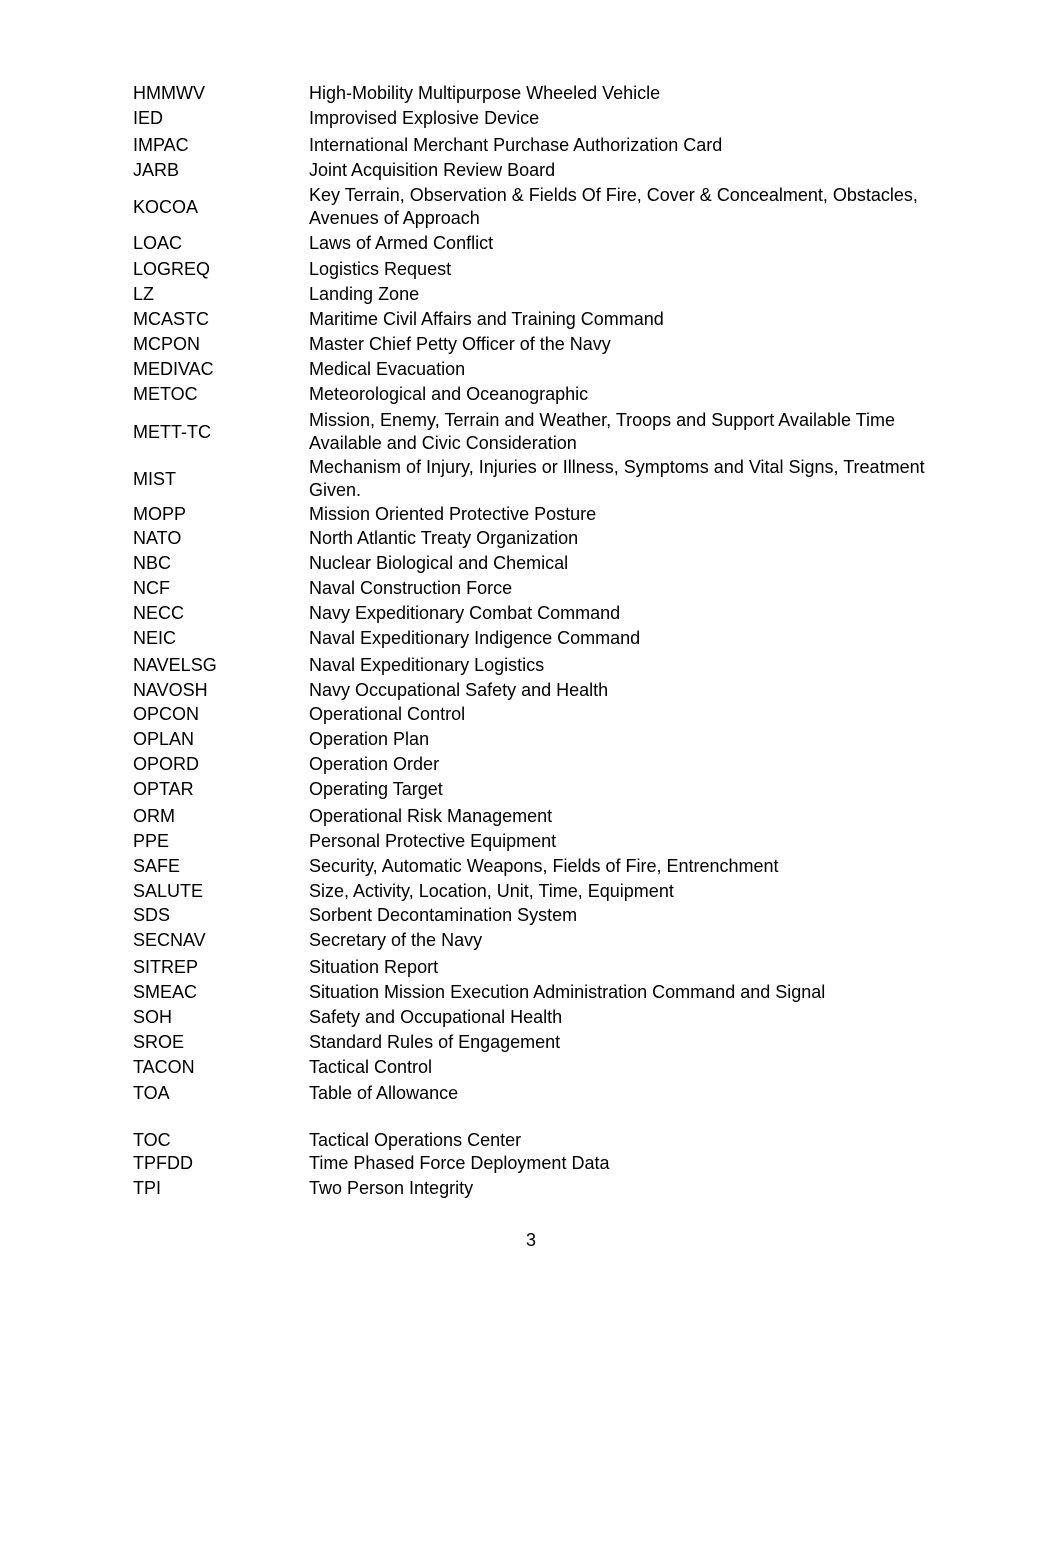 This screenshot has height=1556, width=1062. I want to click on acronym-row: SROE Standard Rules of Engagement, so click(548, 1042).